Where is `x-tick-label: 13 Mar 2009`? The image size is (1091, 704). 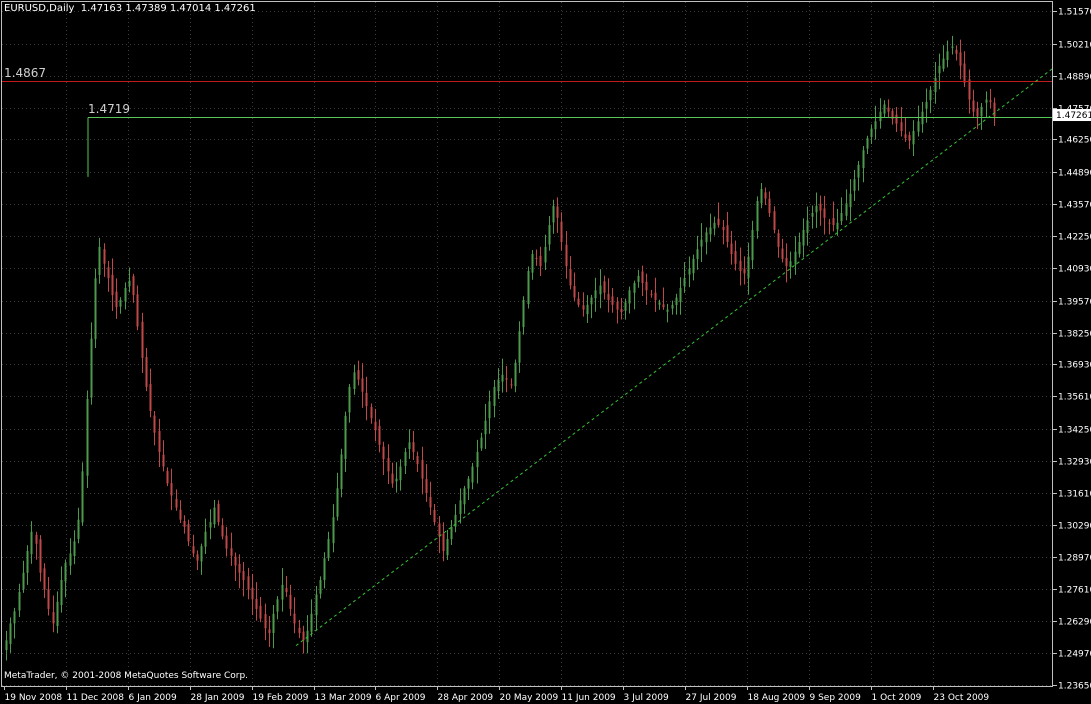 x-tick-label: 13 Mar 2009 is located at coordinates (343, 698).